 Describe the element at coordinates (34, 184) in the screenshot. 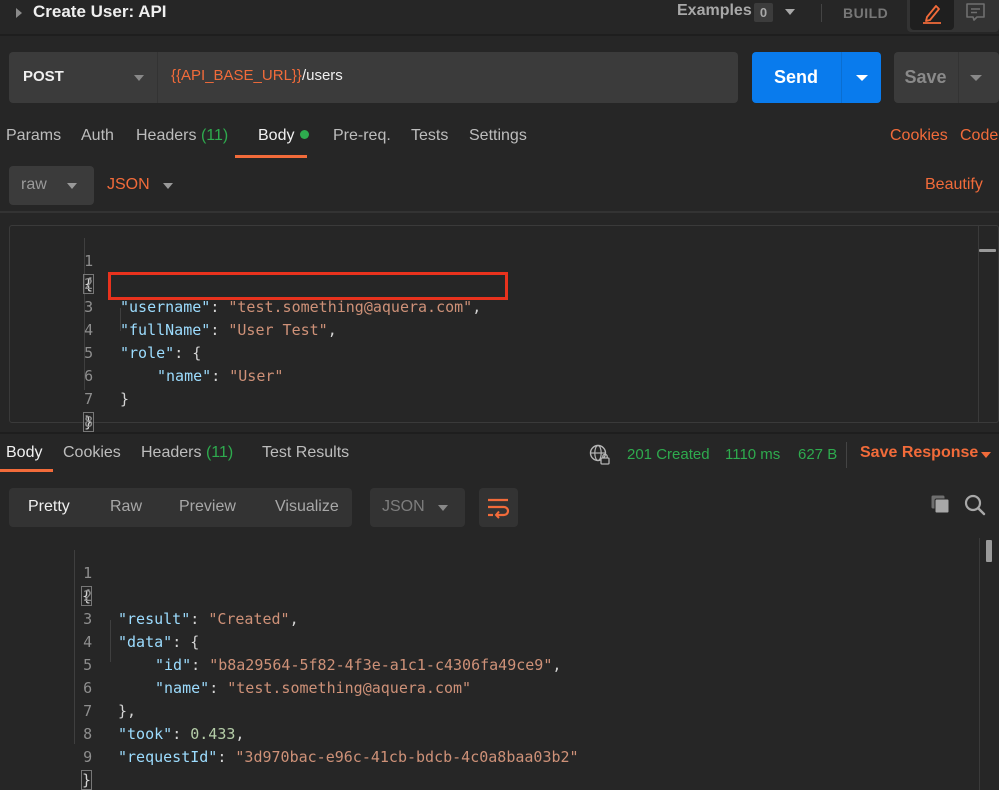

I see `body-type-label: raw` at that location.